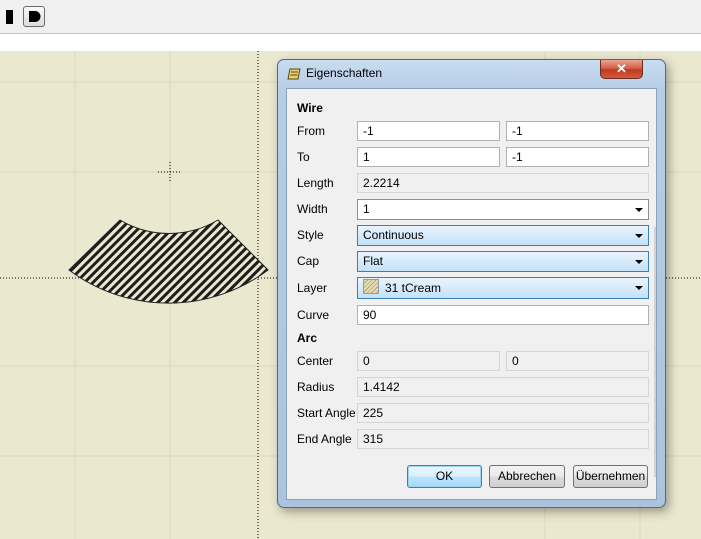 The image size is (701, 539). Describe the element at coordinates (326, 413) in the screenshot. I see `start-angle-label: Start Angle` at that location.